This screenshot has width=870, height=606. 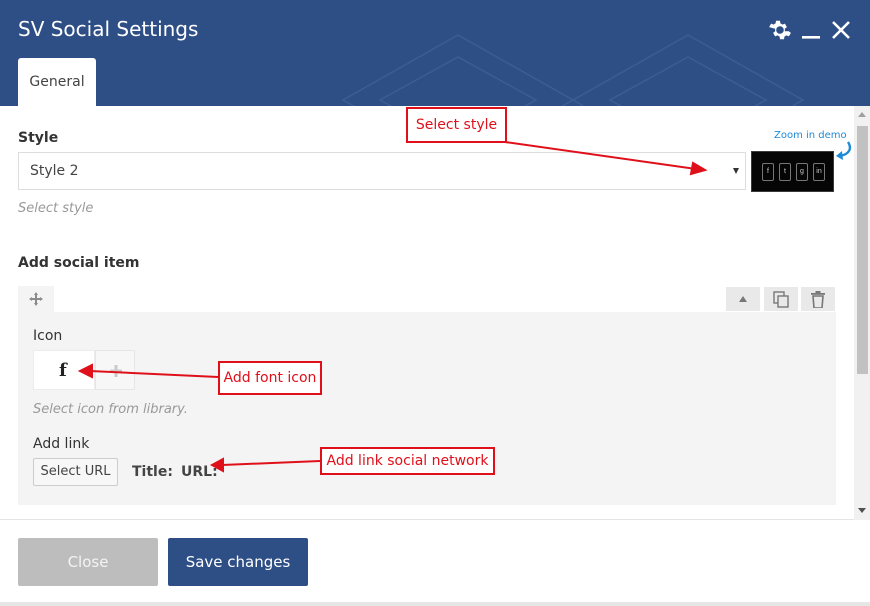 What do you see at coordinates (238, 562) in the screenshot?
I see `save-changes-button: Save changes` at bounding box center [238, 562].